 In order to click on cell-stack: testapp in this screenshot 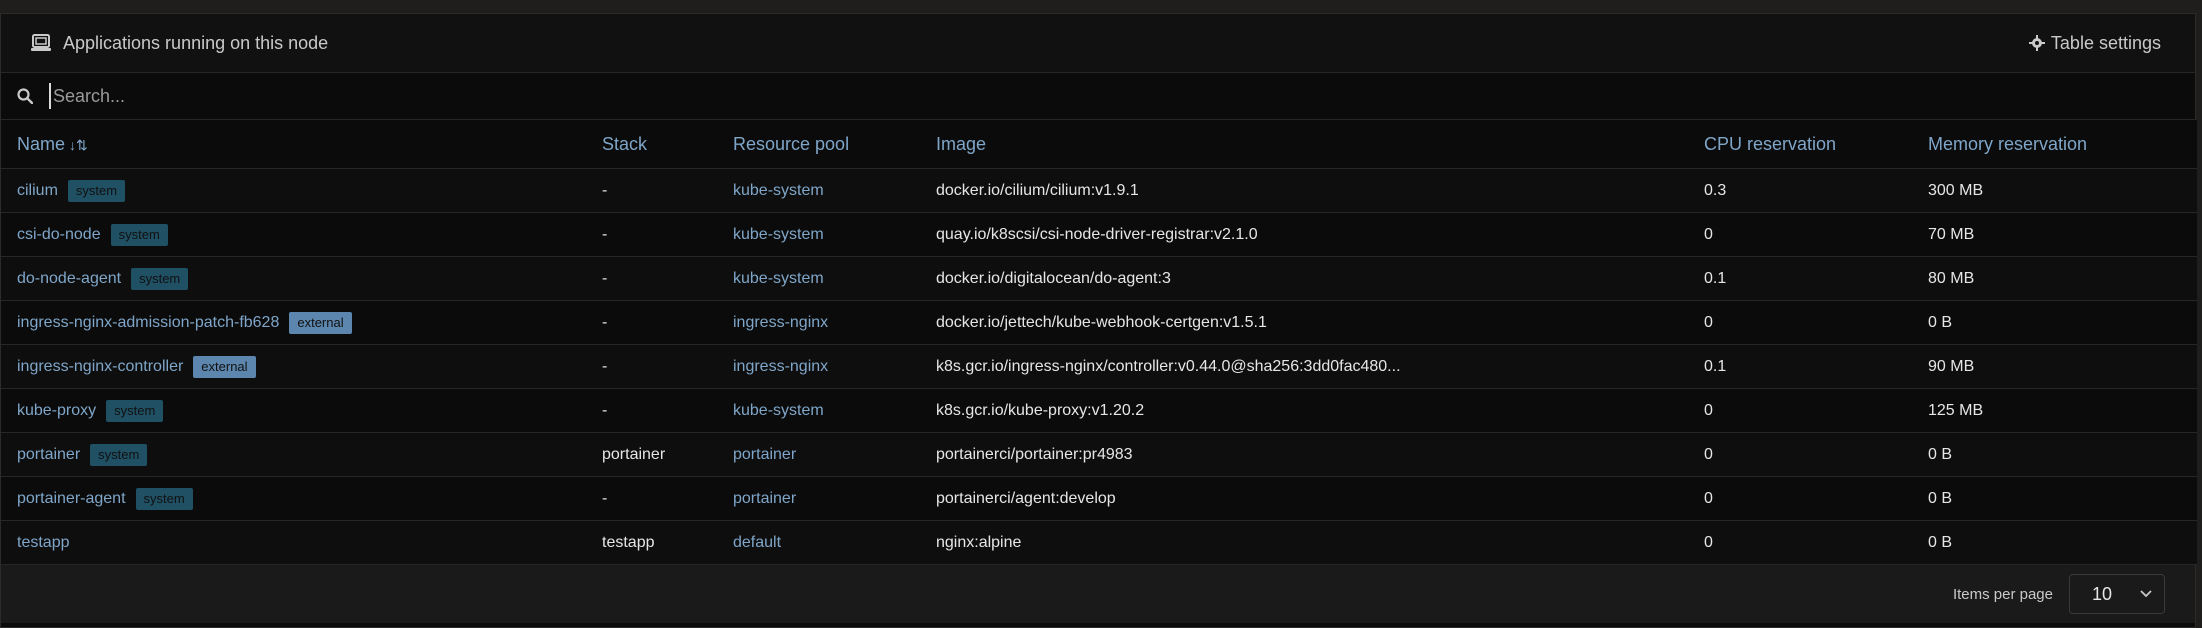, I will do `click(651, 542)`.